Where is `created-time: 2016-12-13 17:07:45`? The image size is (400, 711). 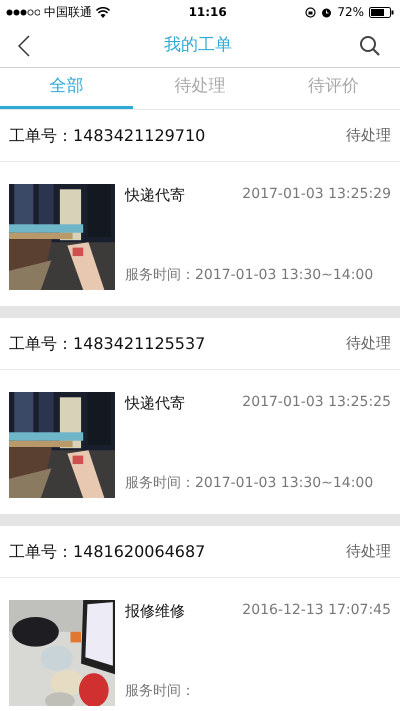
created-time: 2016-12-13 17:07:45 is located at coordinates (316, 610).